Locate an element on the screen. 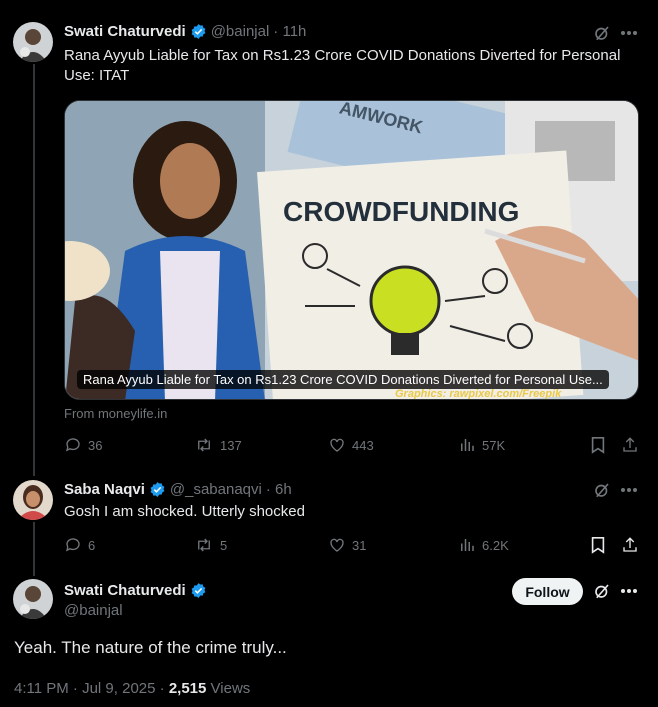 Image resolution: width=658 pixels, height=707 pixels. tweet1-header: Swati Chaturvedi @bainjal · 11h is located at coordinates (185, 31).